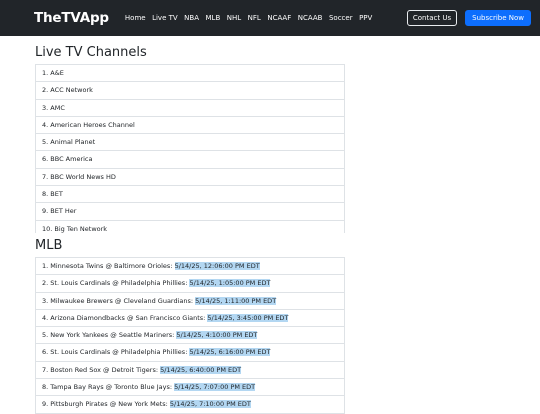 Image resolution: width=540 pixels, height=414 pixels. I want to click on game-time: 5/14/25, 7:10:00 PM EDT, so click(210, 404).